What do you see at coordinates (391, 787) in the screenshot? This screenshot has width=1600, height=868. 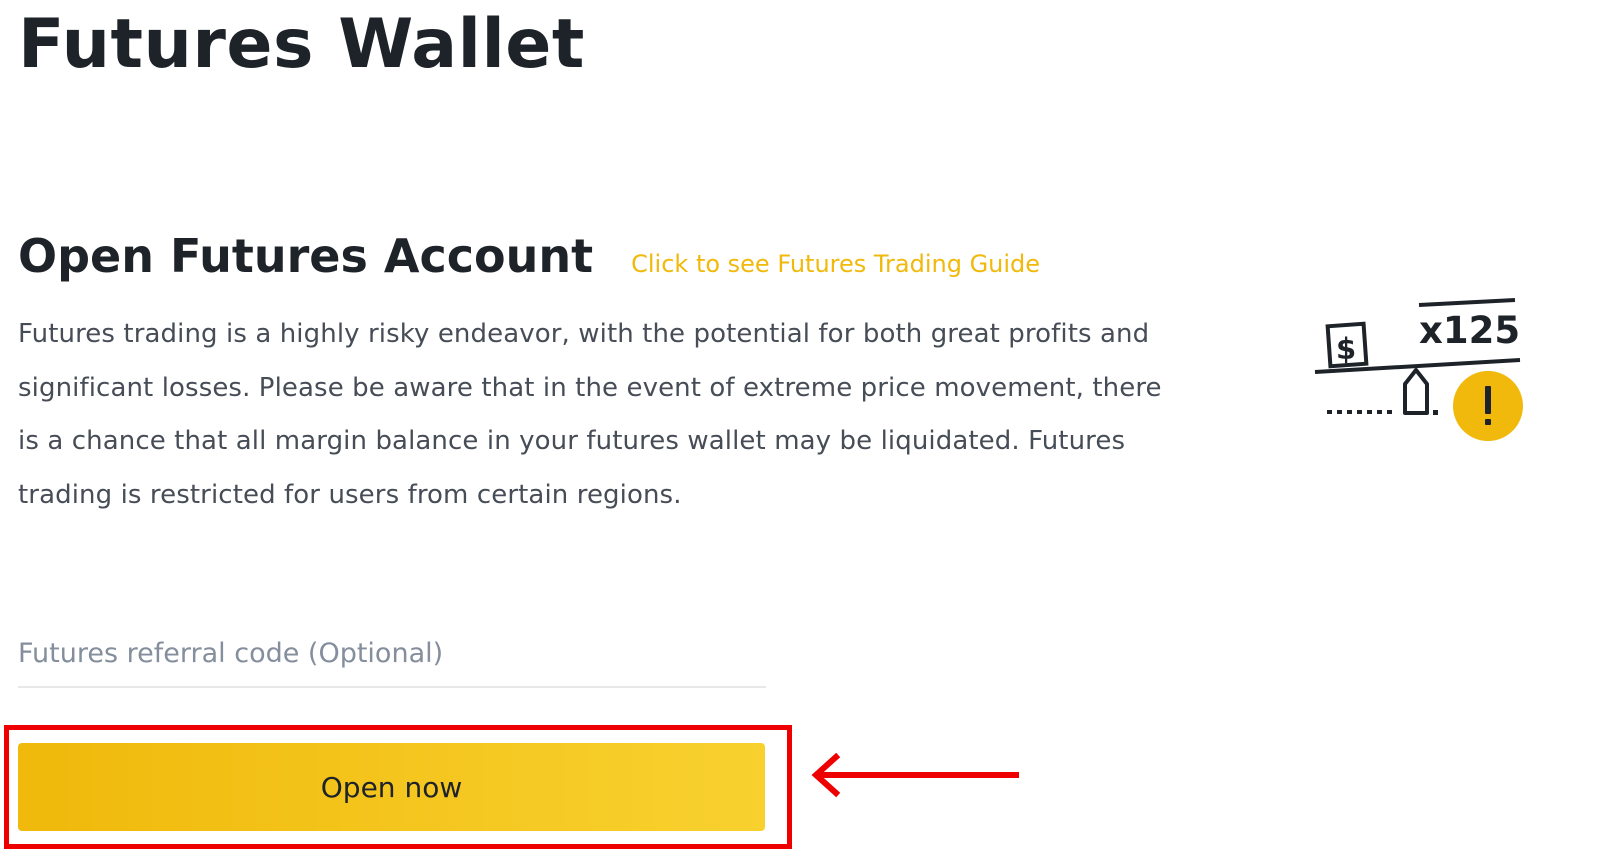 I see `open-now-button: Open now` at bounding box center [391, 787].